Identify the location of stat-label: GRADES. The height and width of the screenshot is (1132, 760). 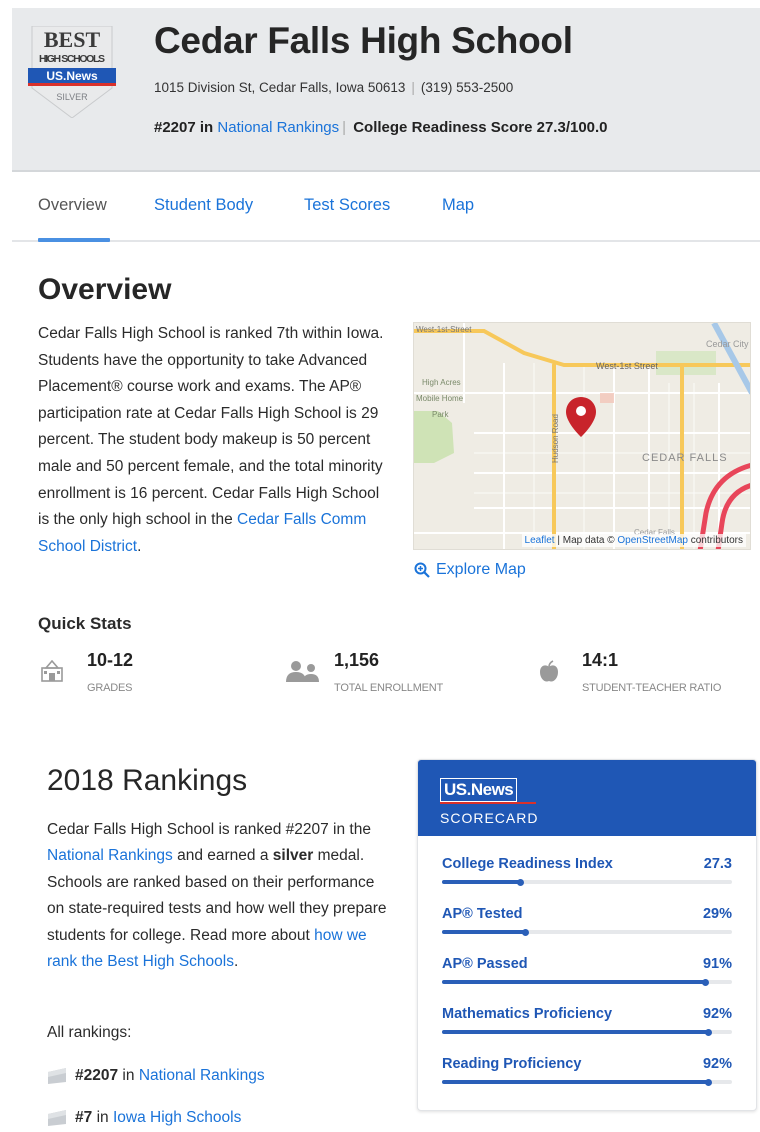
(110, 688).